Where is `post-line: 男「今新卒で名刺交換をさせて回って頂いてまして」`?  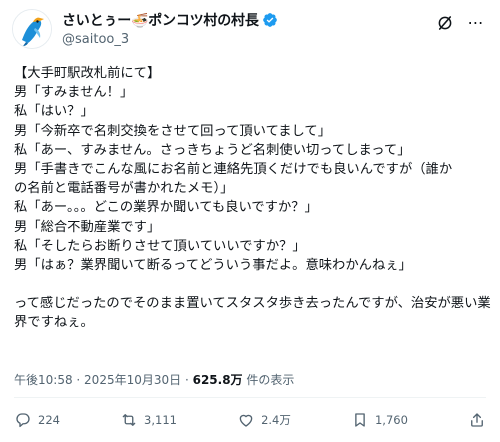
post-line: 男「今新卒で名刺交換をさせて回って頂いてまして」 is located at coordinates (172, 131).